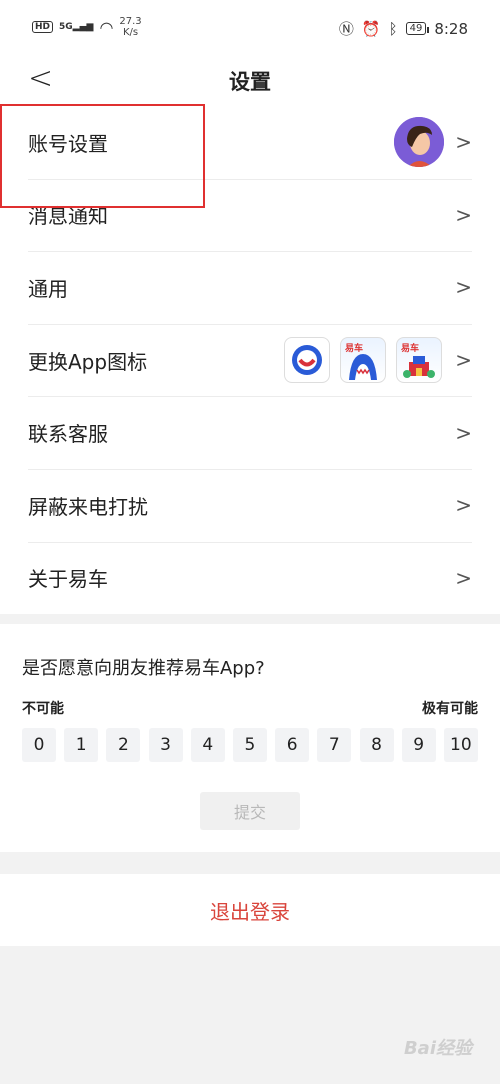 The width and height of the screenshot is (500, 1084). I want to click on survey-question: 是否愿意向朋友推荐易车App?, so click(143, 668).